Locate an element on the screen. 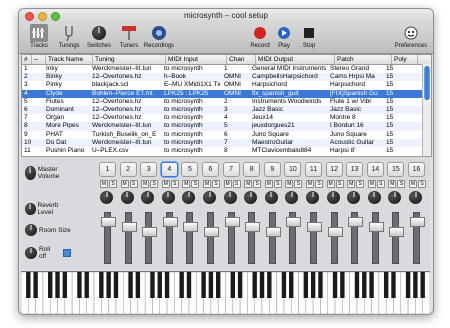 The width and height of the screenshot is (450, 328). cell-midi-output: jeuxdorgues21 is located at coordinates (289, 126).